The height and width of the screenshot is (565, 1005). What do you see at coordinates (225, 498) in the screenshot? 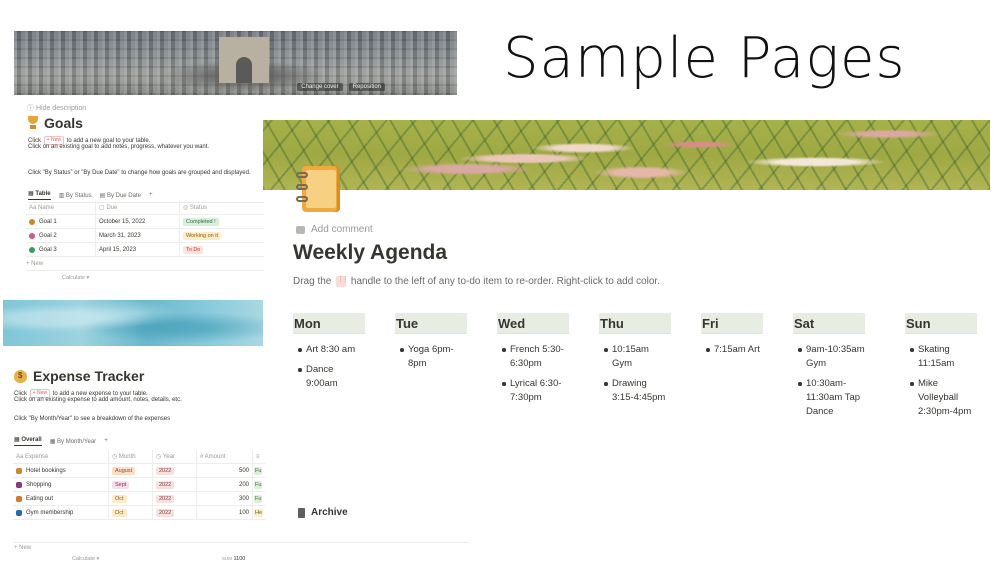
I see `amount-cell: 300` at bounding box center [225, 498].